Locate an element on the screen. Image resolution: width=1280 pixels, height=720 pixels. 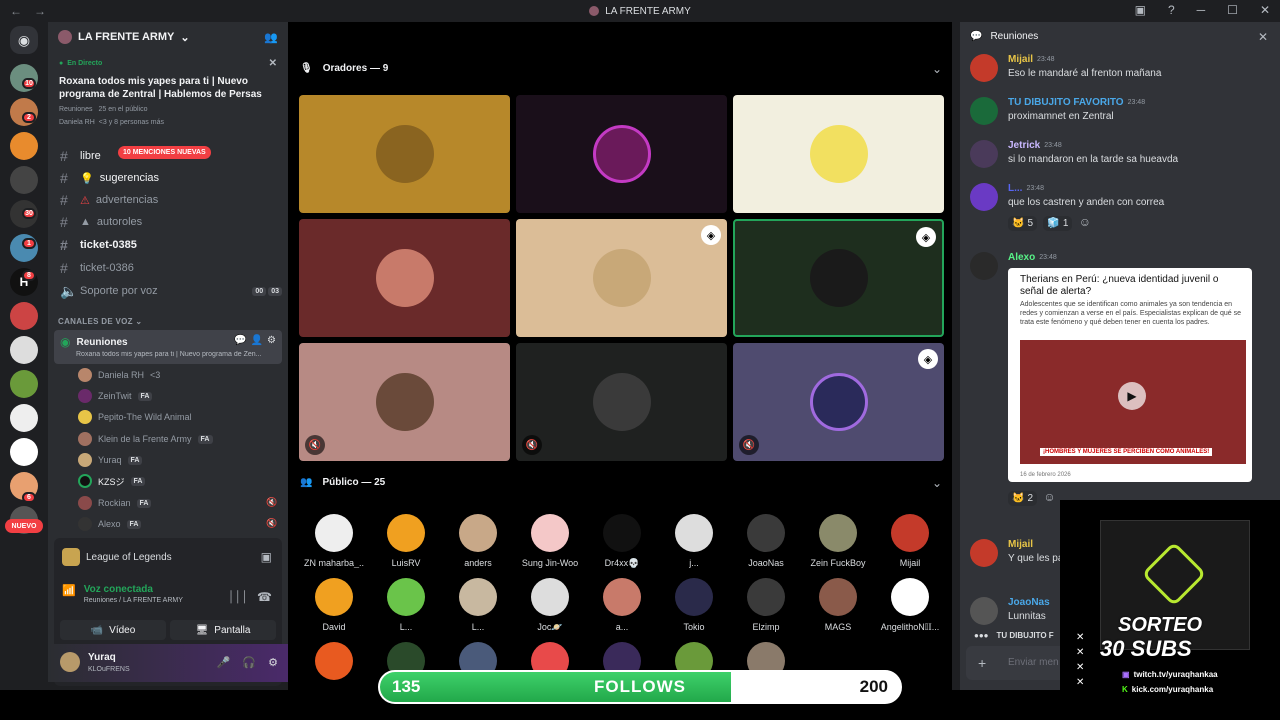
discord-home-icon: ◉ is located at coordinates (24, 40).